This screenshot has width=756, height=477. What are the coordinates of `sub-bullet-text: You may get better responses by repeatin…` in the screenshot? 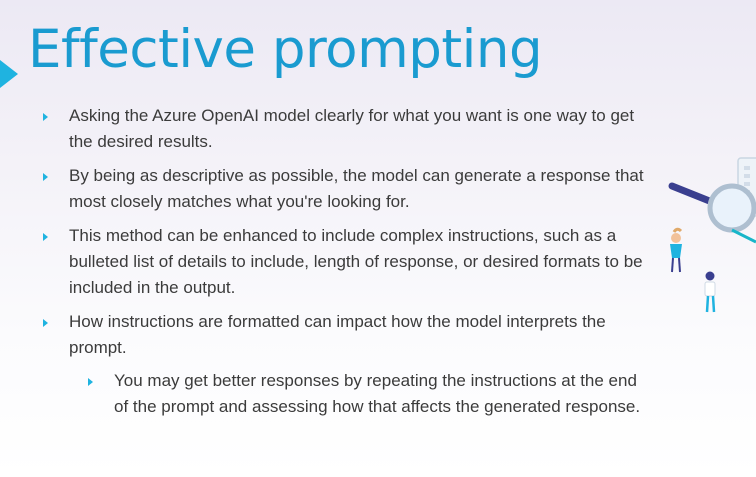 It's located at (377, 393).